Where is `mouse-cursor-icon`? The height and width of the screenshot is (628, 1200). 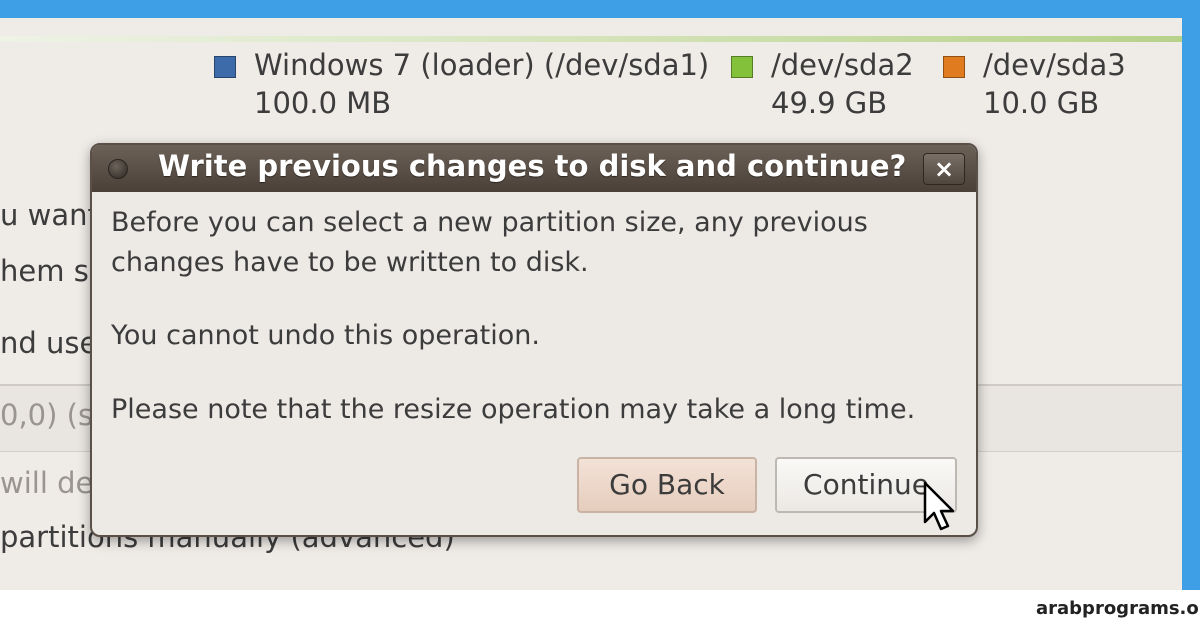
mouse-cursor-icon is located at coordinates (939, 506).